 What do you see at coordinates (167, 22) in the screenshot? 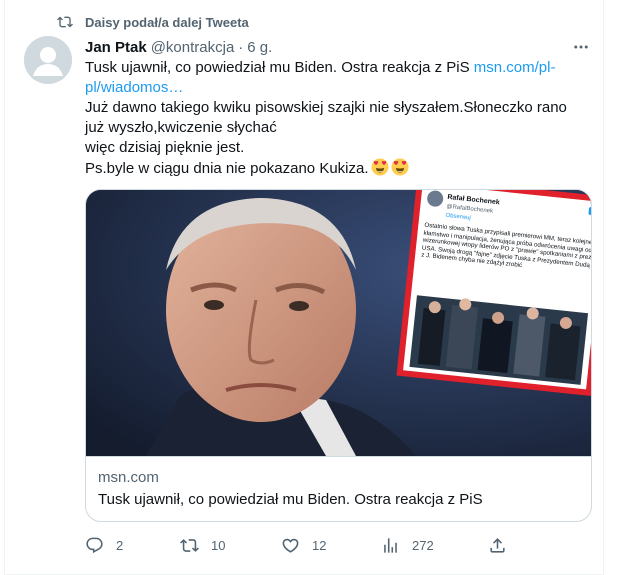
I see `retweet-context-text: Daisy podał/a dalej Tweeta` at bounding box center [167, 22].